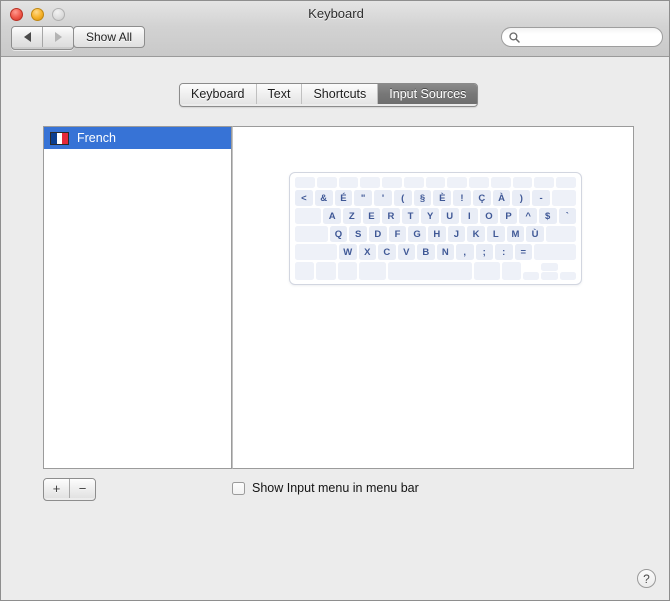  What do you see at coordinates (515, 234) in the screenshot?
I see `key-m: M` at bounding box center [515, 234].